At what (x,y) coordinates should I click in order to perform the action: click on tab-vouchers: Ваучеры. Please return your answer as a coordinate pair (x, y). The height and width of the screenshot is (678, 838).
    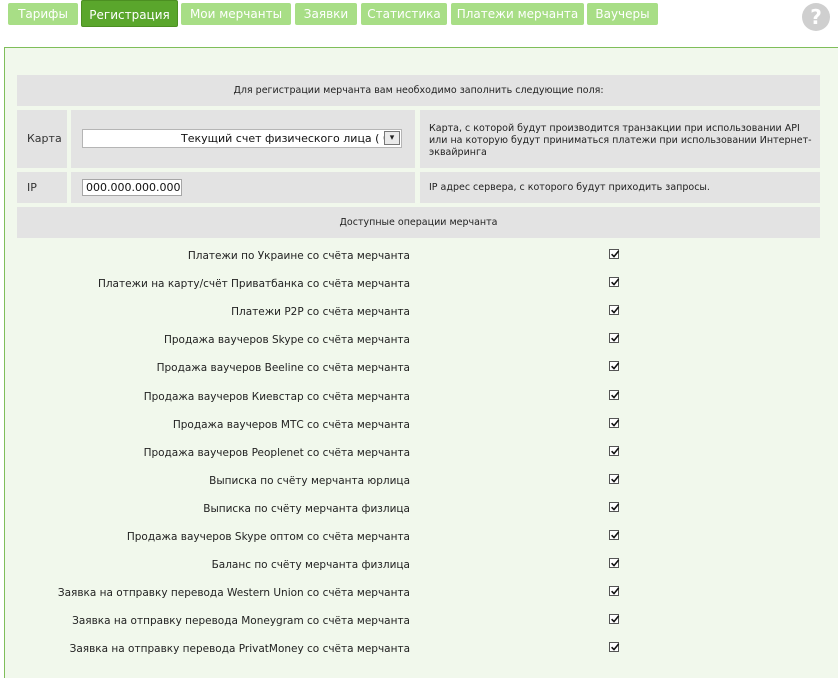
    Looking at the image, I should click on (622, 14).